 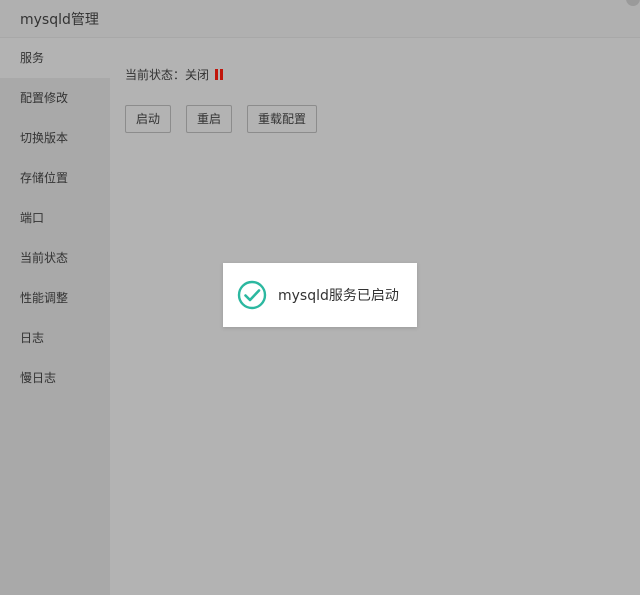 I want to click on start-button: 启动, so click(x=148, y=119).